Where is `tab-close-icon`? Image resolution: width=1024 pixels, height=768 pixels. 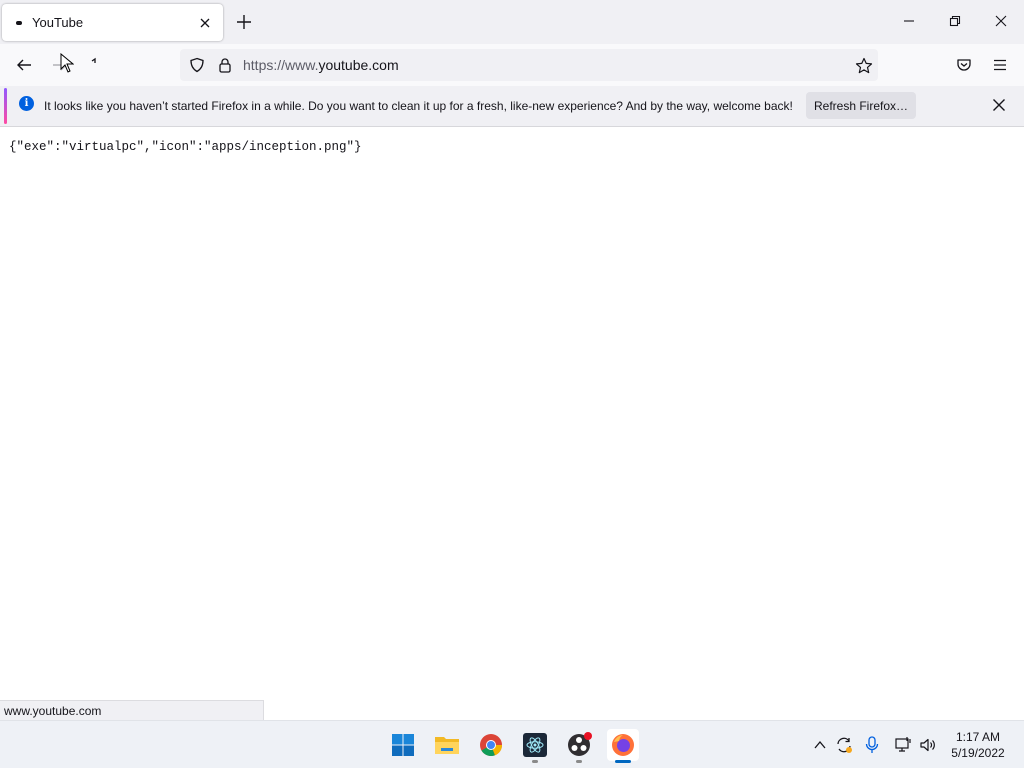
tab-close-icon is located at coordinates (205, 23).